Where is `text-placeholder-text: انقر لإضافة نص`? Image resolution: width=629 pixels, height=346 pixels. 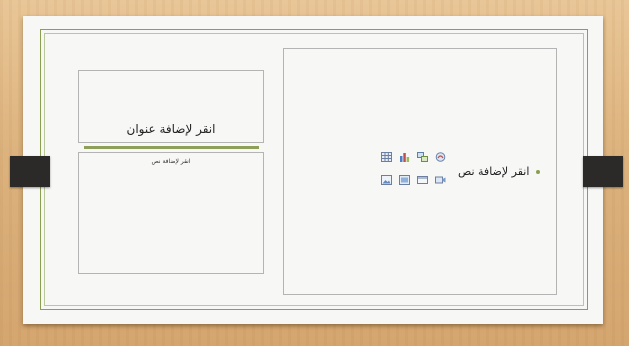 text-placeholder-text: انقر لإضافة نص is located at coordinates (171, 161).